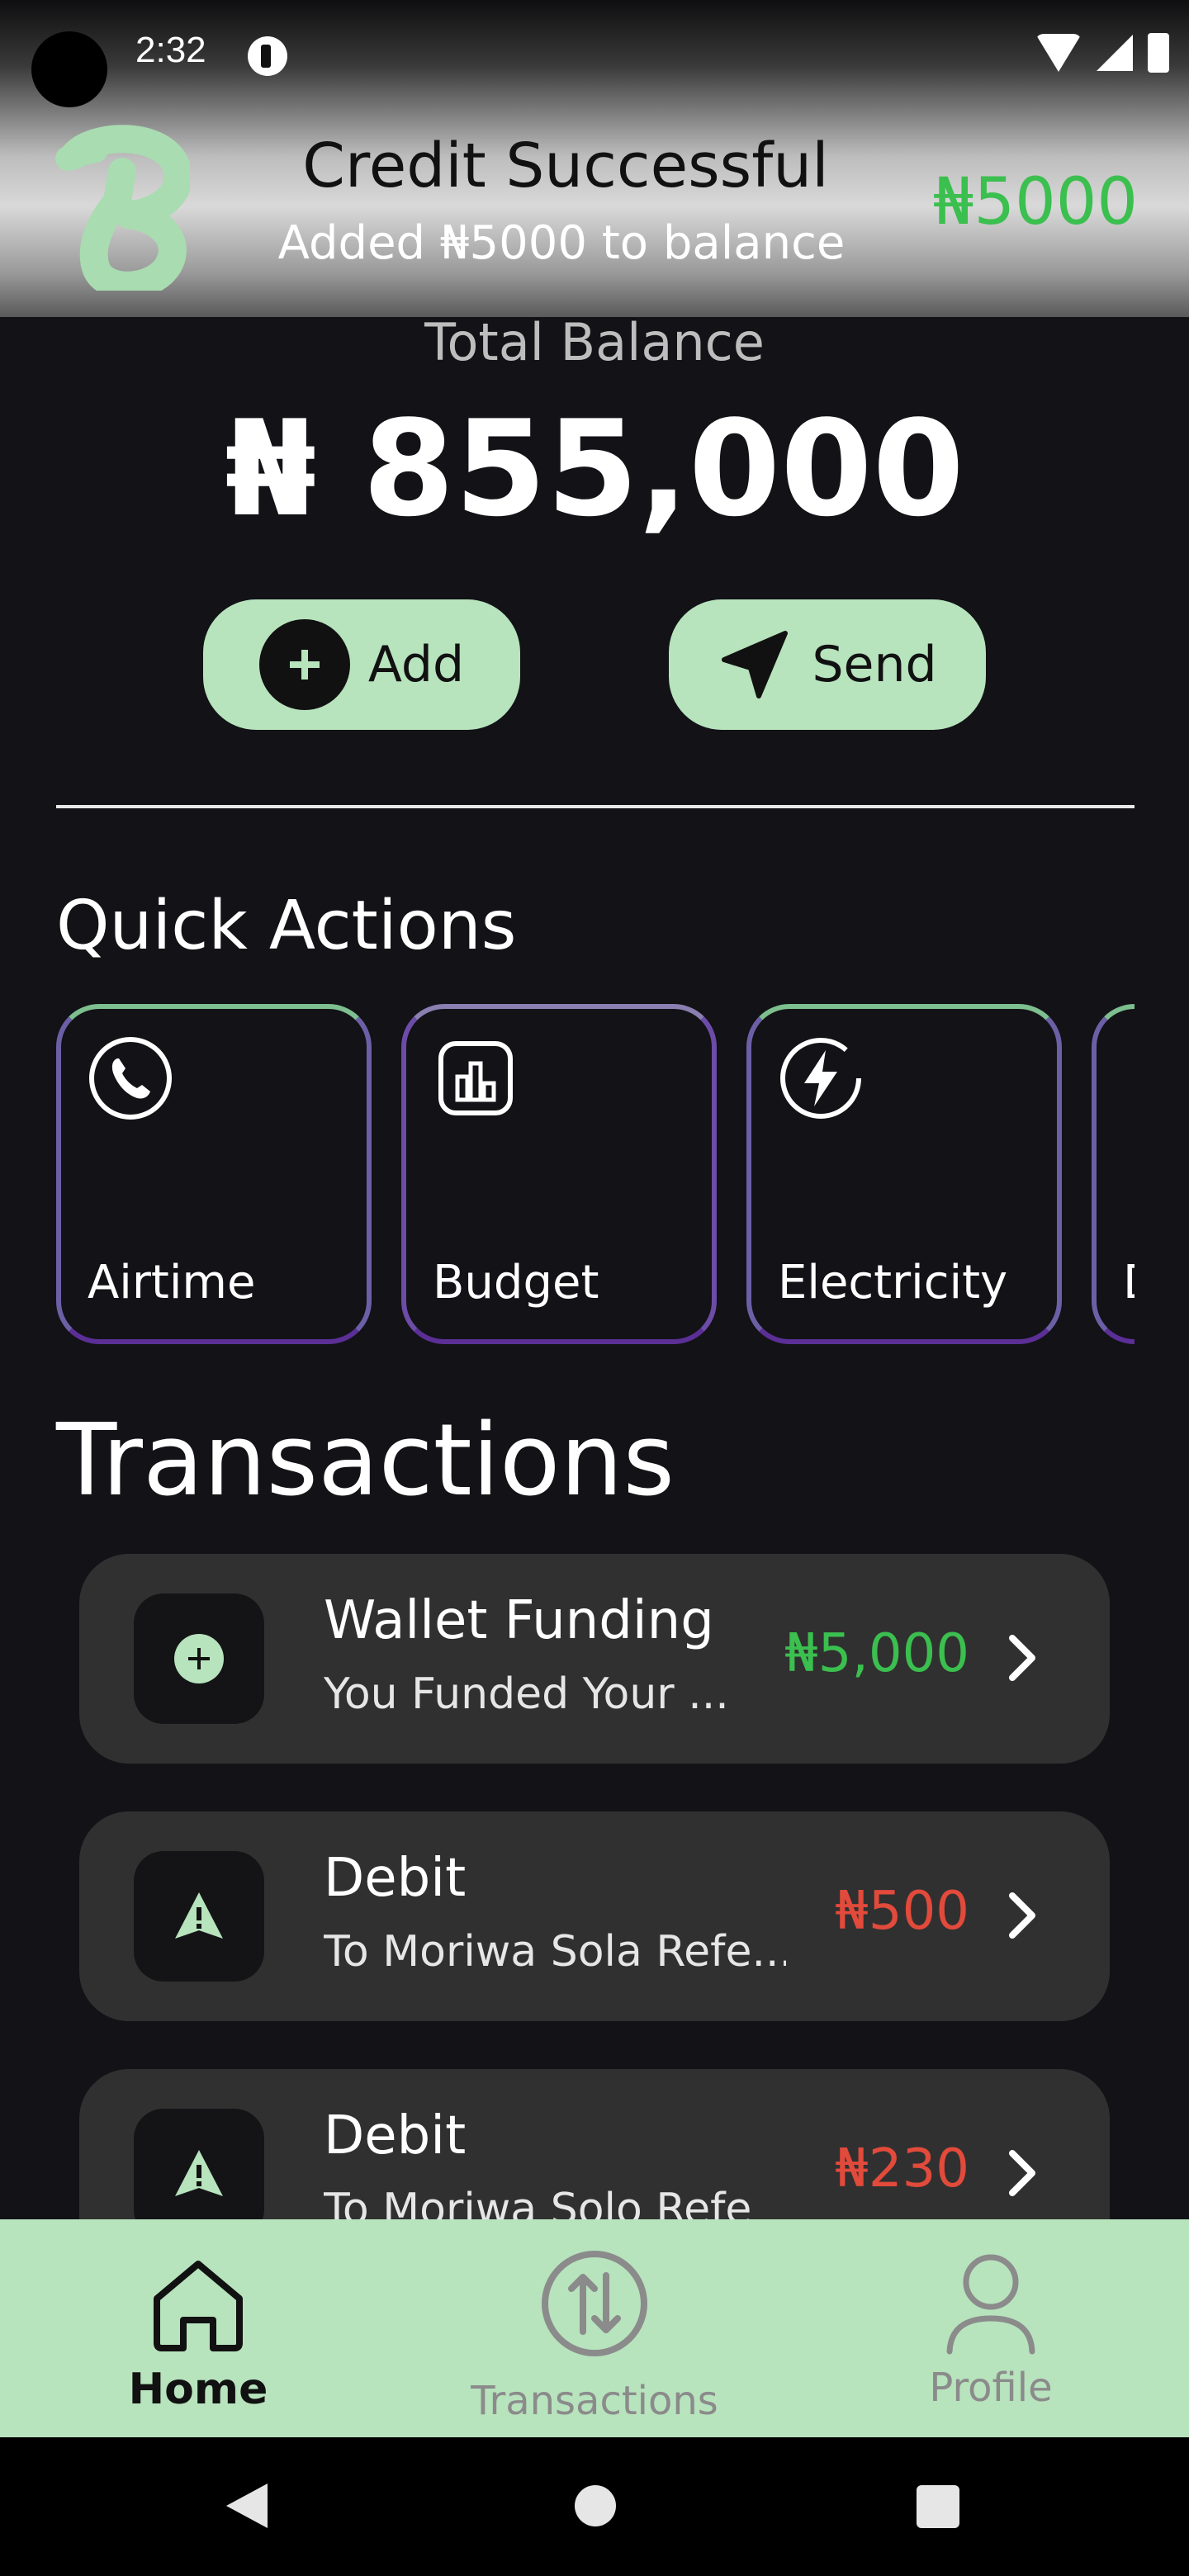 Image resolution: width=1189 pixels, height=2576 pixels. Describe the element at coordinates (519, 1620) in the screenshot. I see `transaction-name: Wallet Funding` at that location.